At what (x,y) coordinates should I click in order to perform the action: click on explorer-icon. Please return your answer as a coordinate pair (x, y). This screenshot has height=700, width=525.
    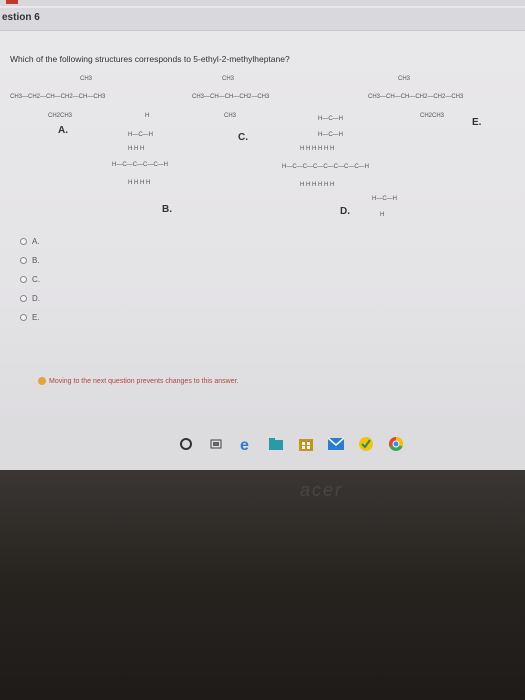
    Looking at the image, I should click on (276, 444).